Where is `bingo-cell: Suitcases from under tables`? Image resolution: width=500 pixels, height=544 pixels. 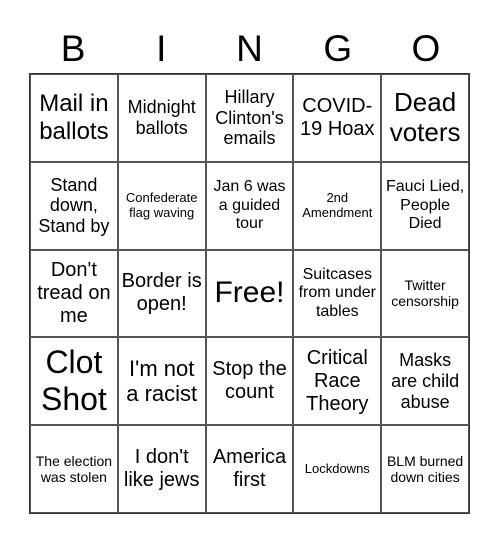 bingo-cell: Suitcases from under tables is located at coordinates (337, 293).